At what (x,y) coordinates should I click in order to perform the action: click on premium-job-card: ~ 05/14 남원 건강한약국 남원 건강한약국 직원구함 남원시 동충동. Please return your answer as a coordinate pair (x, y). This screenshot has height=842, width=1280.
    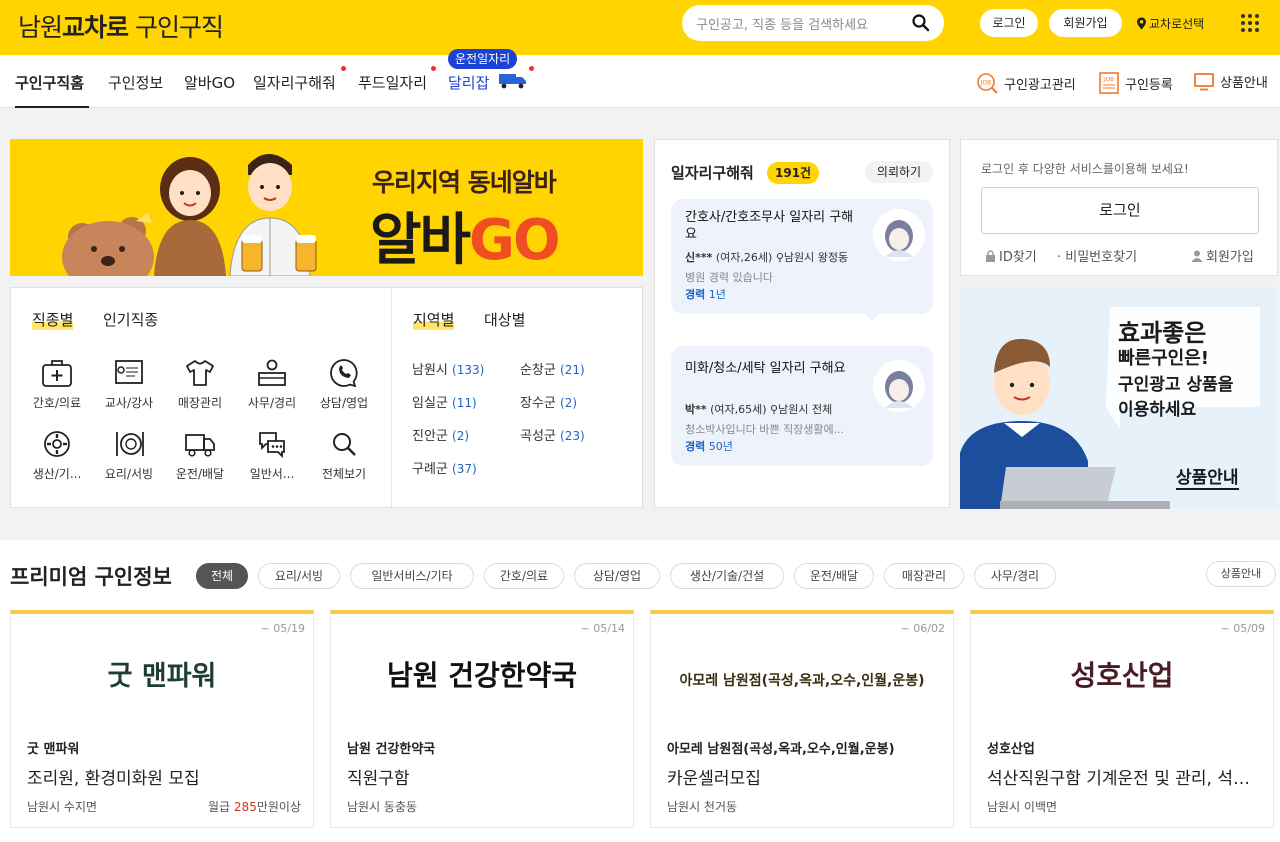
    Looking at the image, I should click on (482, 719).